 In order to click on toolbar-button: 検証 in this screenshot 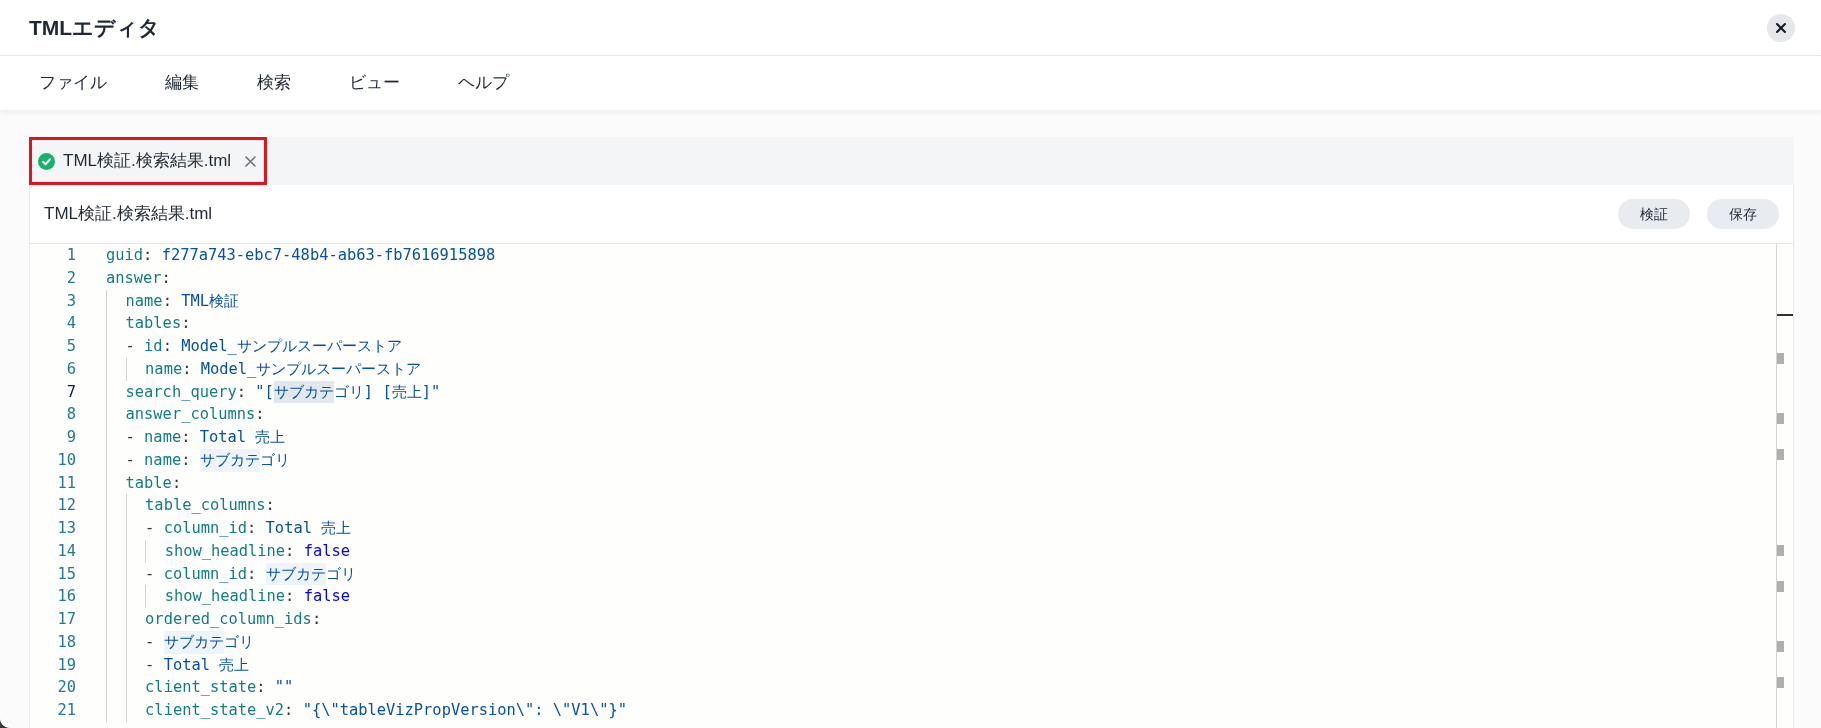, I will do `click(1654, 214)`.